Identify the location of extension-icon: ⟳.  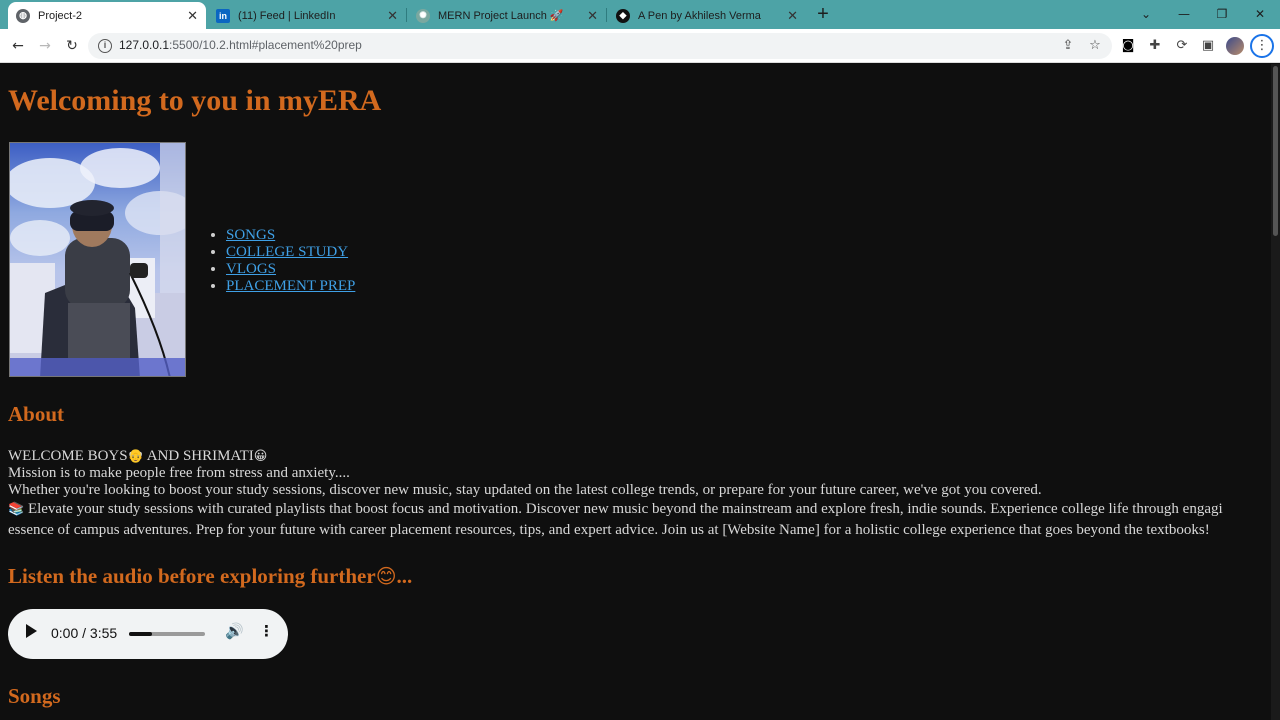
(1182, 46).